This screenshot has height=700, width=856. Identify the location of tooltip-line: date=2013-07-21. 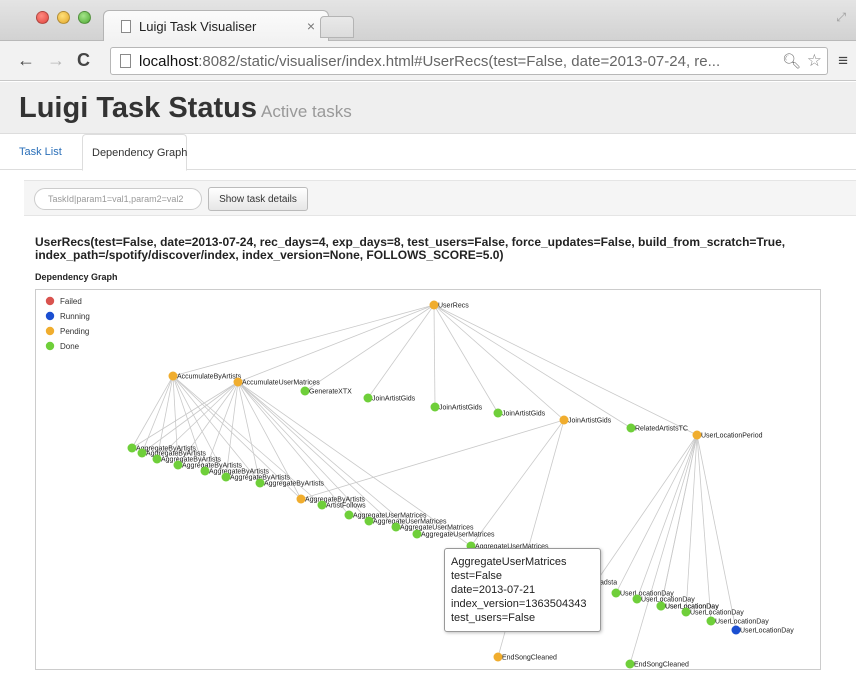
(493, 590).